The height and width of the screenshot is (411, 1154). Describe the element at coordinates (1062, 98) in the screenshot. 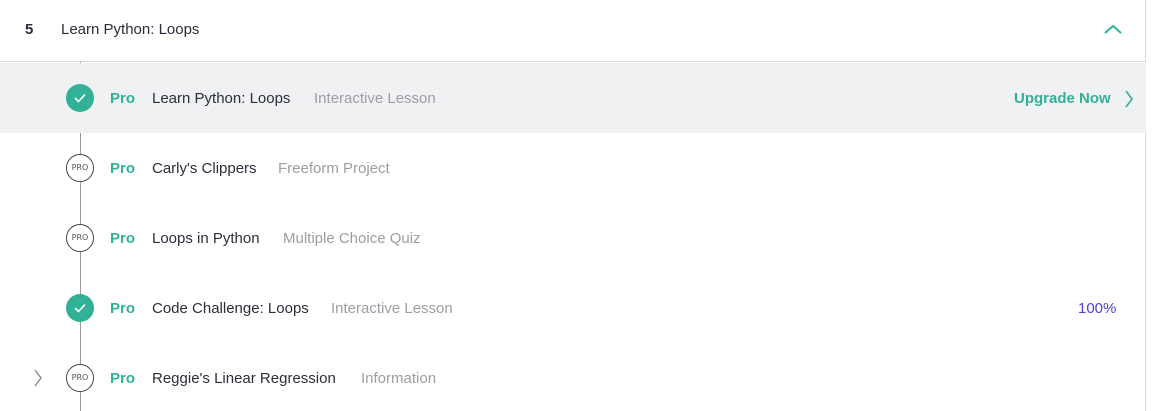

I see `upgrade-now-link: Upgrade Now` at that location.